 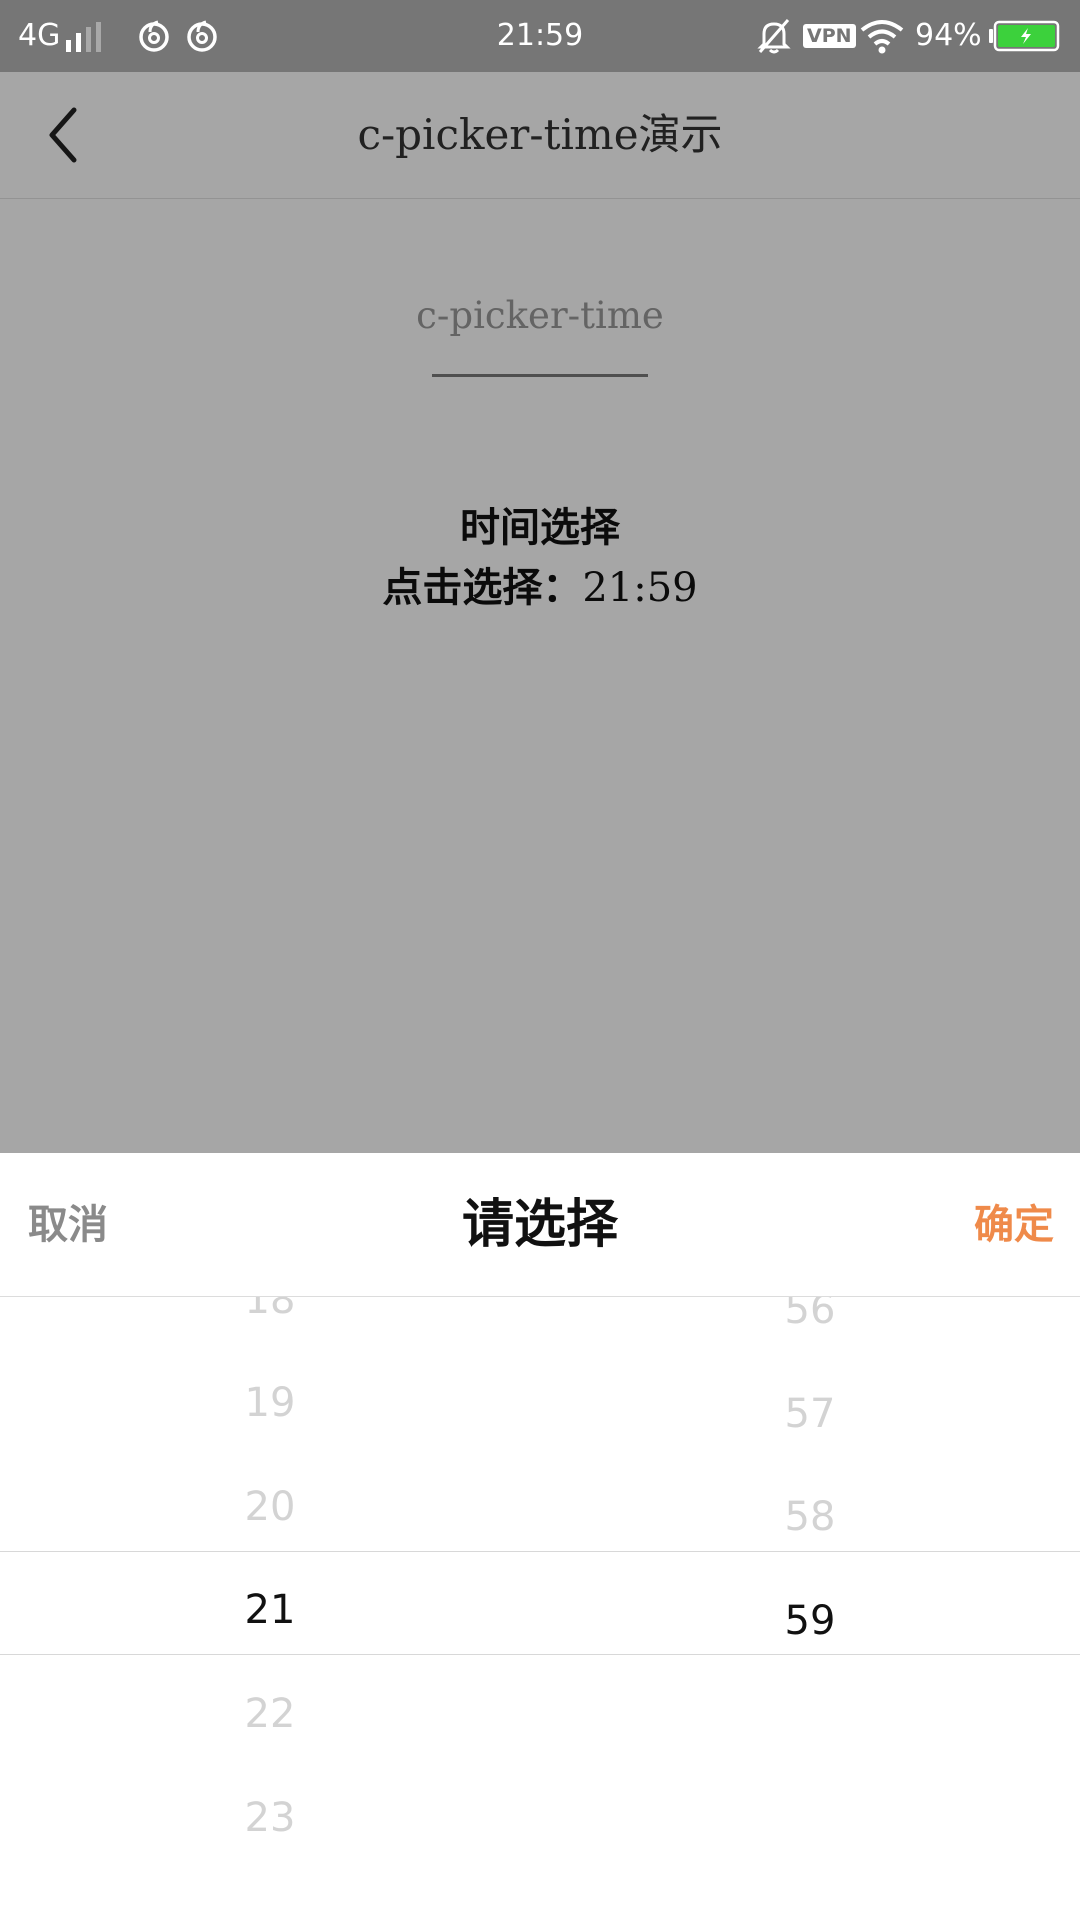 I want to click on hour-option: 19, so click(x=270, y=1403).